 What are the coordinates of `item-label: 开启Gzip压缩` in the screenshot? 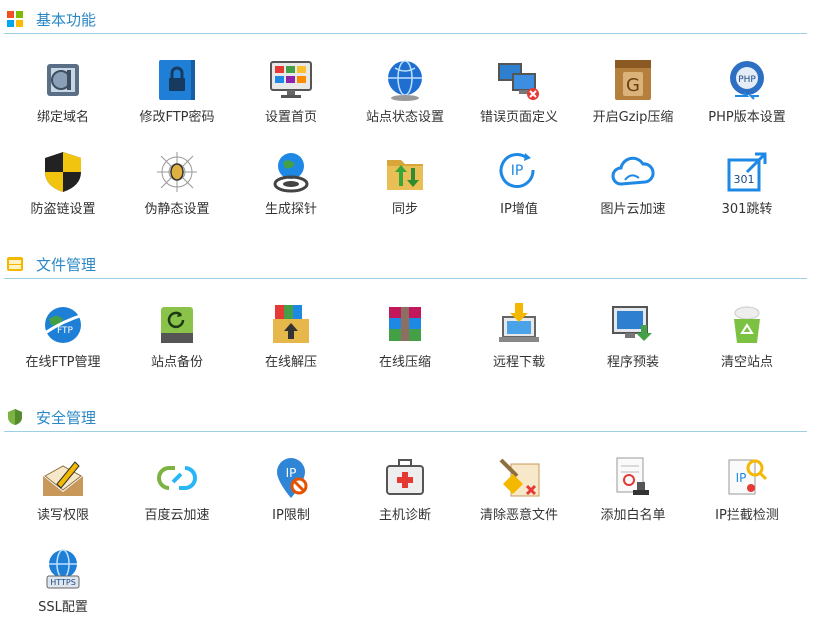 It's located at (633, 117).